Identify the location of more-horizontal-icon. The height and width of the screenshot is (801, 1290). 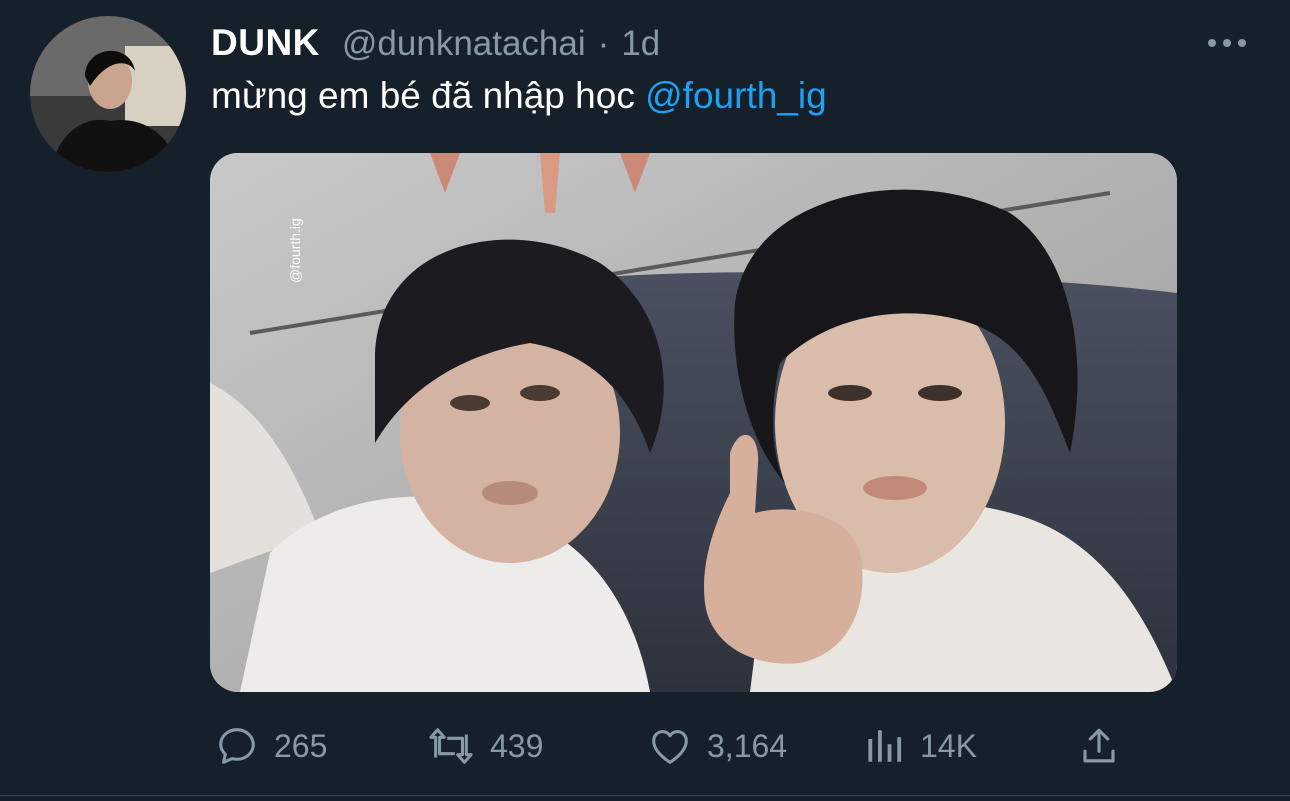
(1227, 43).